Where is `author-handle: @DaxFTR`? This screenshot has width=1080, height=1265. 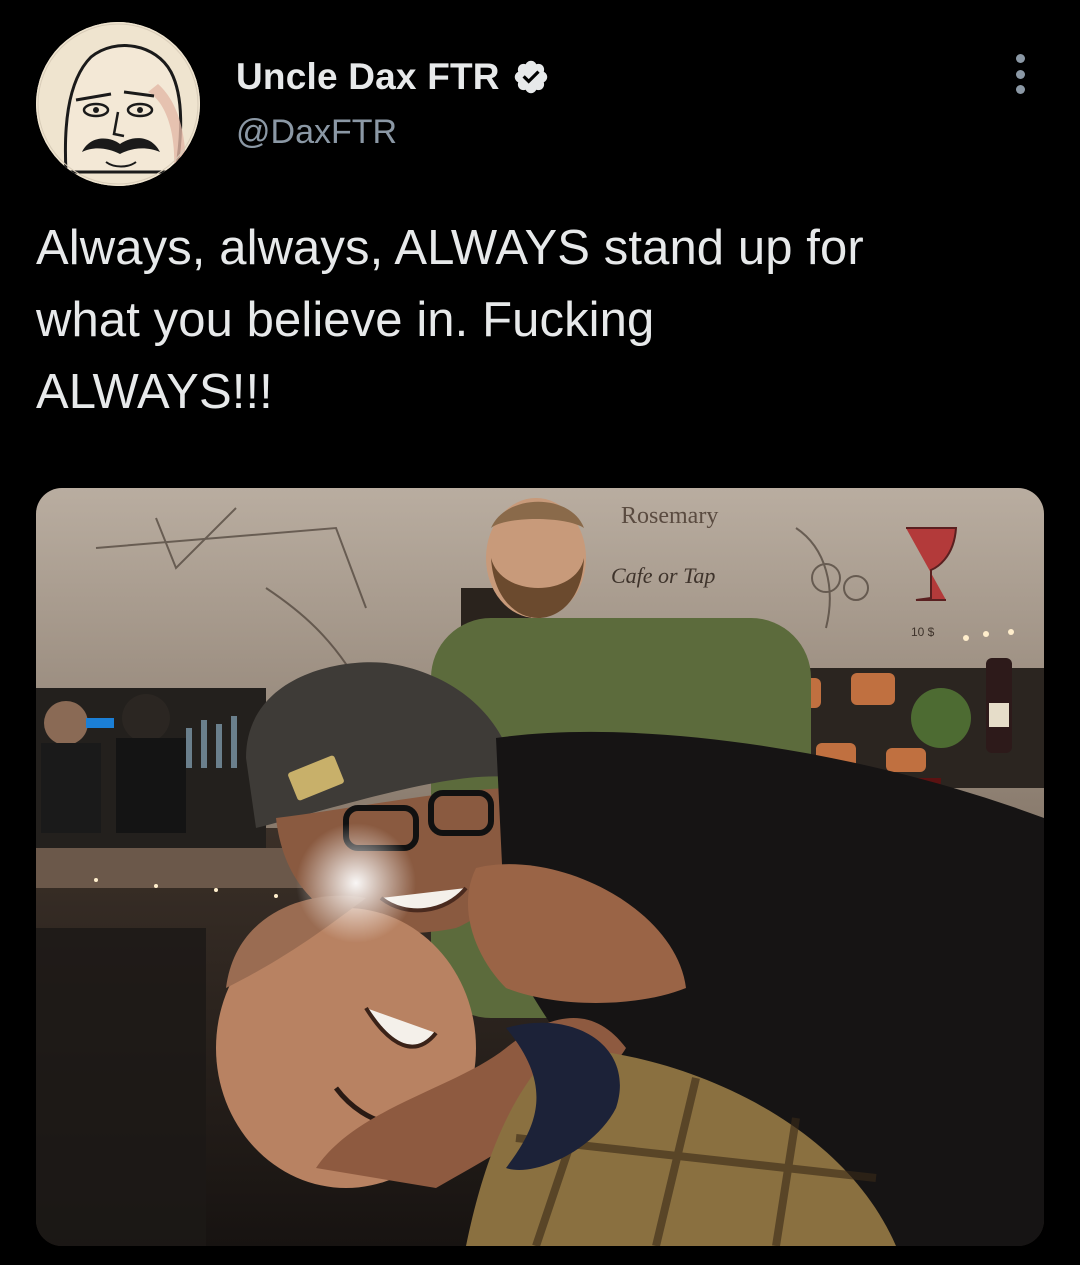
author-handle: @DaxFTR is located at coordinates (316, 132).